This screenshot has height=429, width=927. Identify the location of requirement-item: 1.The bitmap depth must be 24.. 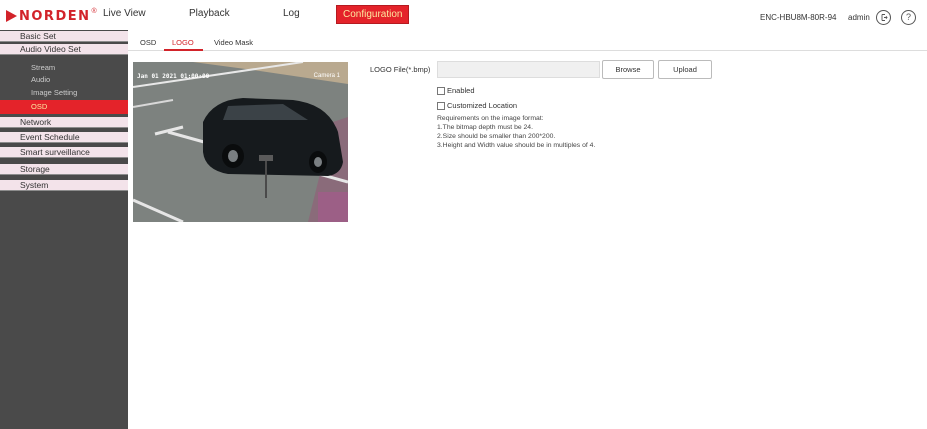
(485, 127).